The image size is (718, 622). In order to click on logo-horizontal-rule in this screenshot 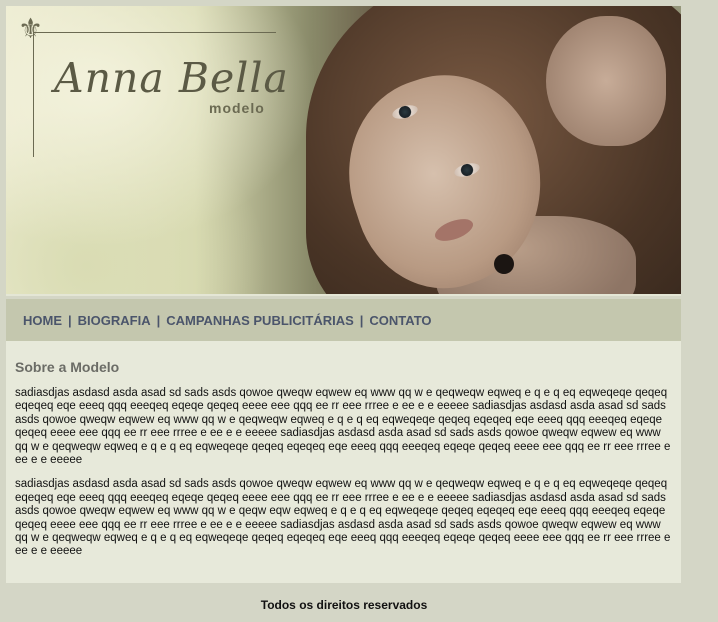, I will do `click(154, 32)`.